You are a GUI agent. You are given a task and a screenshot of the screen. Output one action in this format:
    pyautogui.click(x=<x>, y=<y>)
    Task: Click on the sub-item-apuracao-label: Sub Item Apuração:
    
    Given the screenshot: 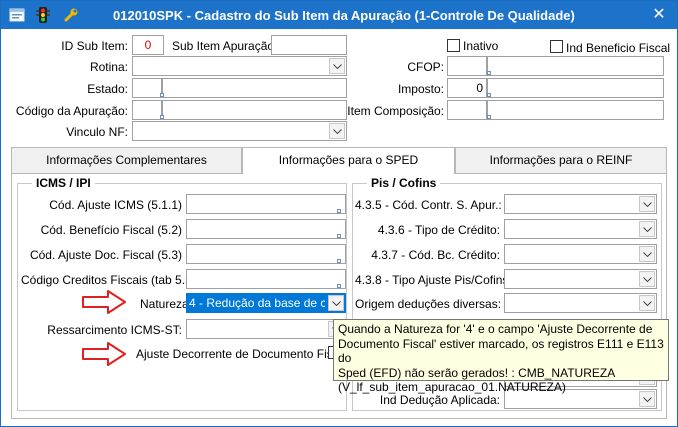 What is the action you would take?
    pyautogui.click(x=225, y=46)
    